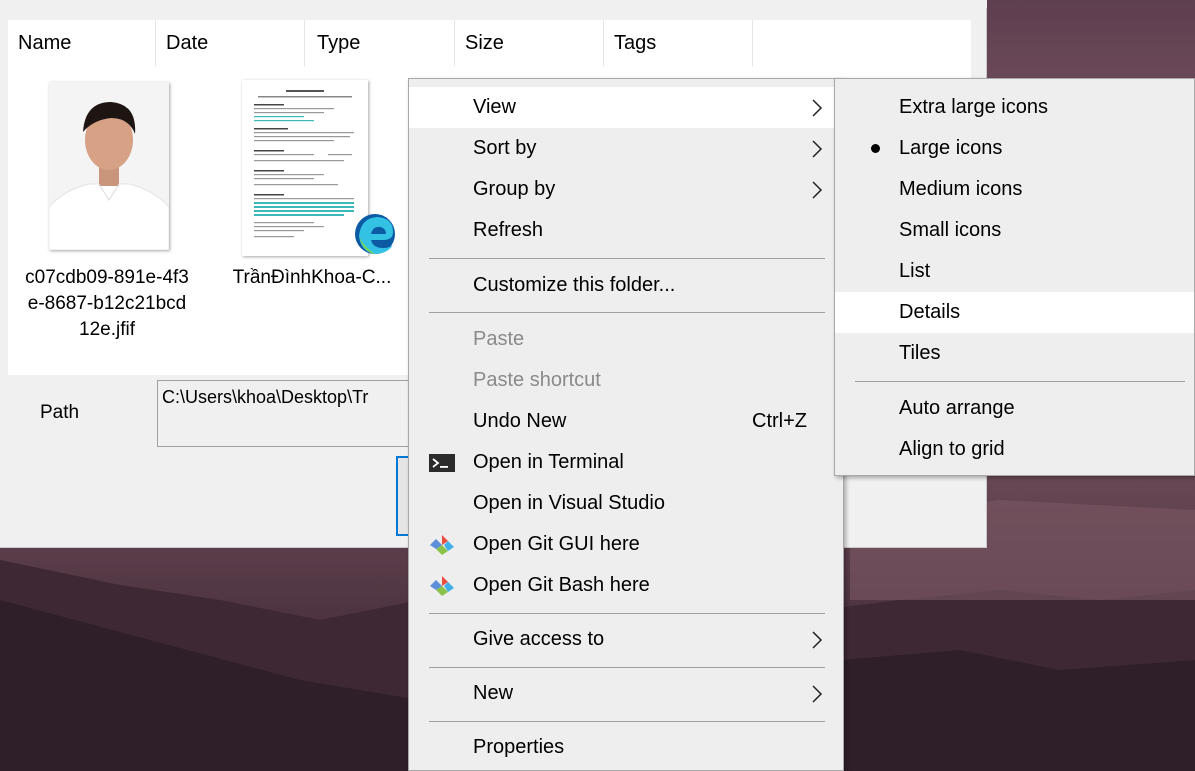  Describe the element at coordinates (107, 329) in the screenshot. I see `file-name-line: 12e.jfif` at that location.